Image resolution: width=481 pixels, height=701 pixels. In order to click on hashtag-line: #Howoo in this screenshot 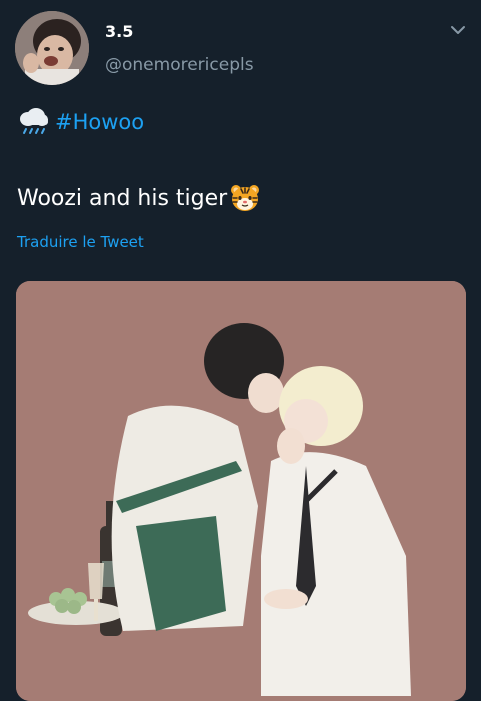, I will do `click(80, 122)`.